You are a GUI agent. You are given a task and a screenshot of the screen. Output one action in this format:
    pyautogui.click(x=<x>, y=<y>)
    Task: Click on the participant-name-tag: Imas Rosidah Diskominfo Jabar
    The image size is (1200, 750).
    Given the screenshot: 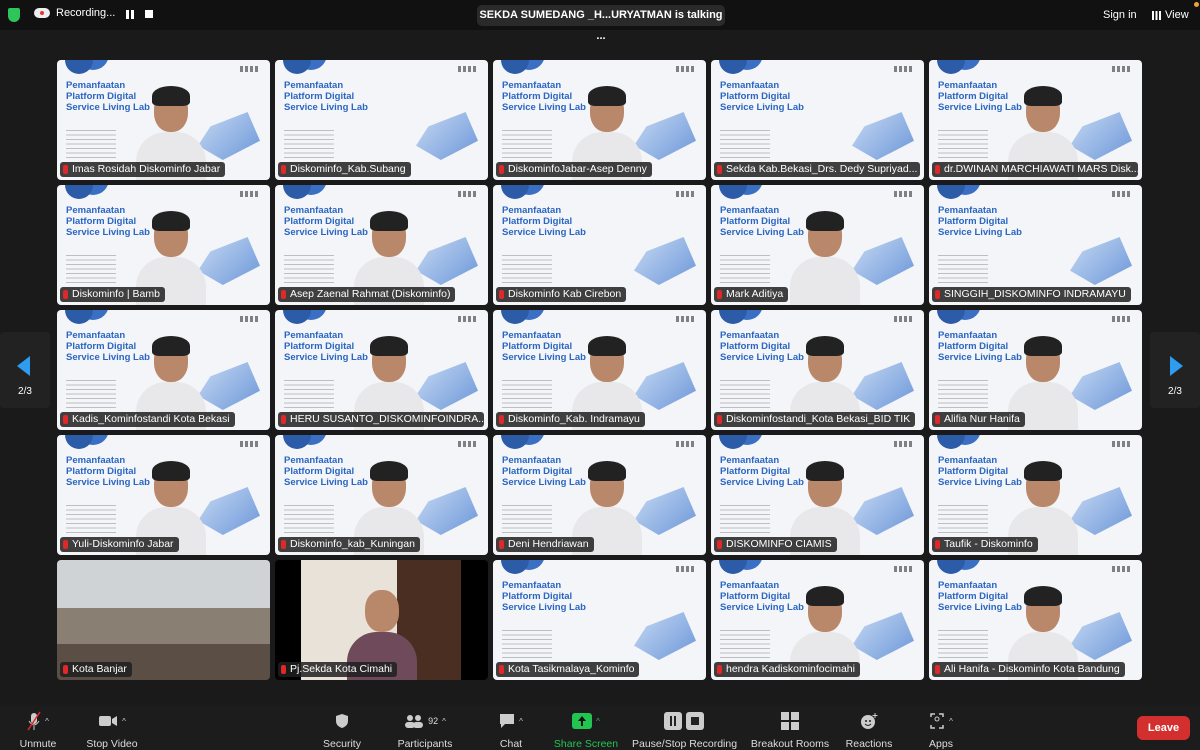 What is the action you would take?
    pyautogui.click(x=143, y=169)
    